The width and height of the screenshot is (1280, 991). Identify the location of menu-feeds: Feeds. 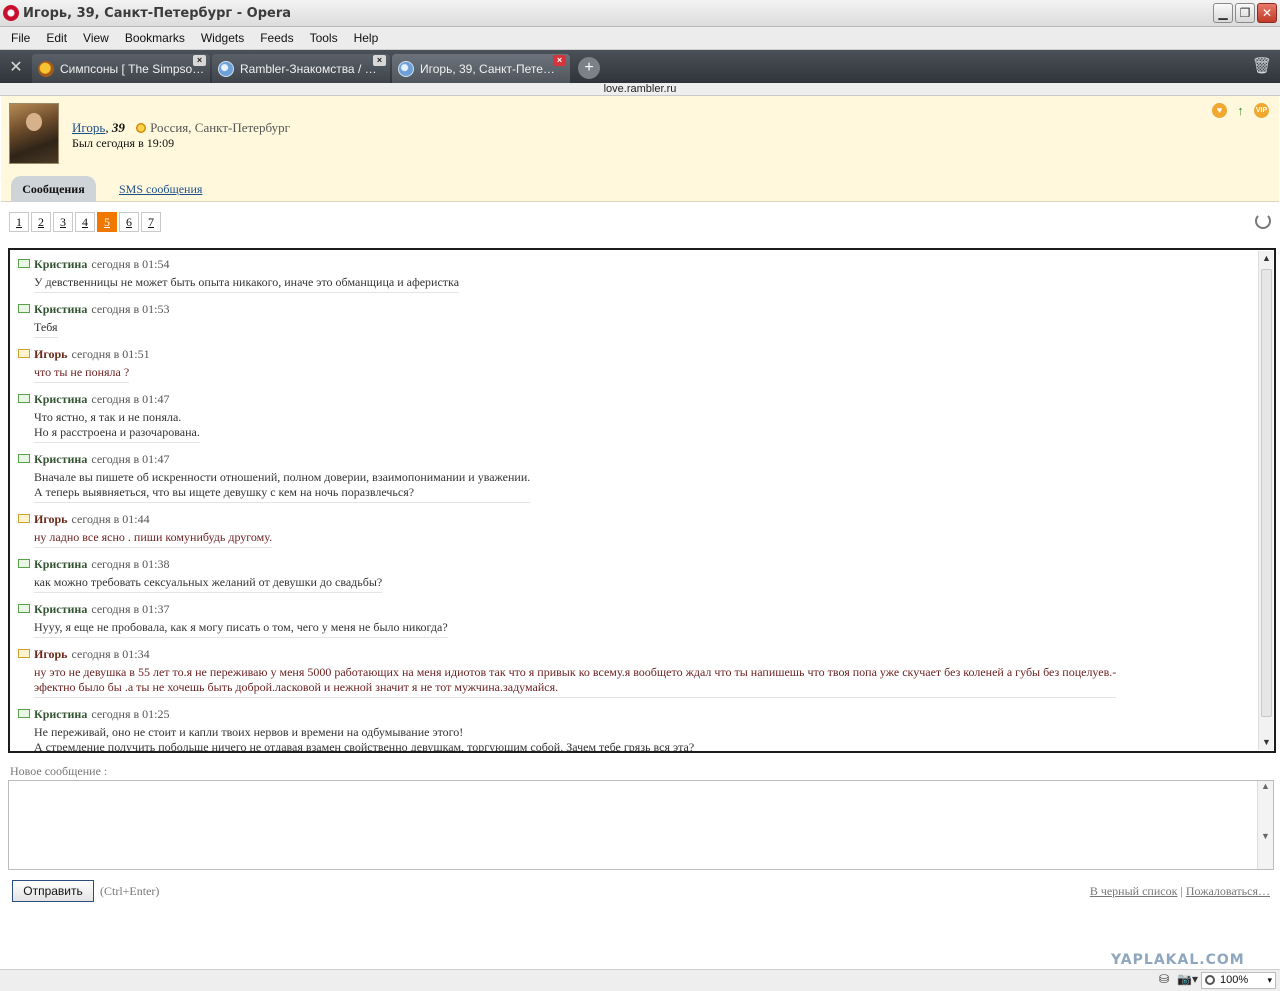
(276, 38).